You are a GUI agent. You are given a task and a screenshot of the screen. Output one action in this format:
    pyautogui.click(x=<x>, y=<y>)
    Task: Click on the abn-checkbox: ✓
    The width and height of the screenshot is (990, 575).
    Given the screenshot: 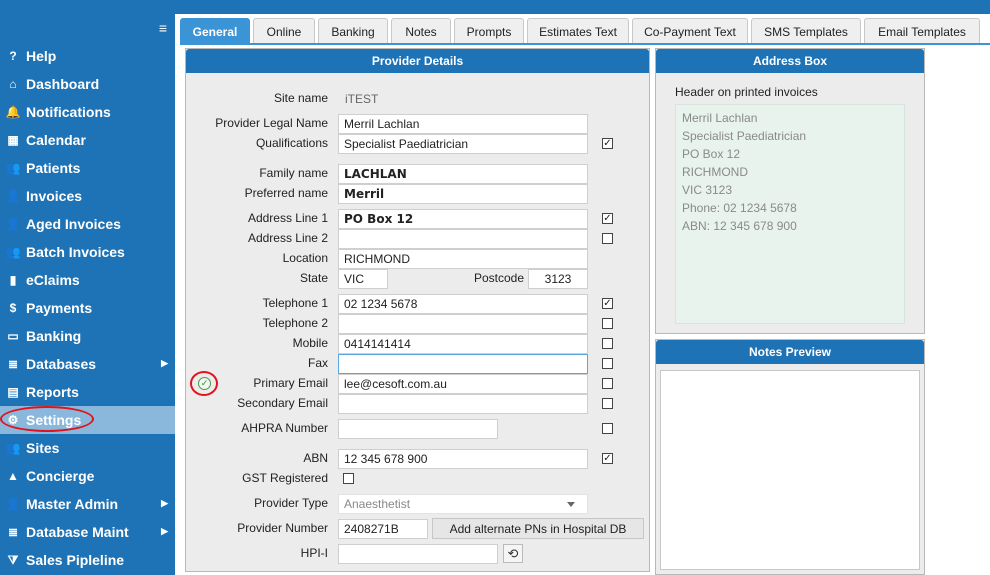 What is the action you would take?
    pyautogui.click(x=607, y=458)
    